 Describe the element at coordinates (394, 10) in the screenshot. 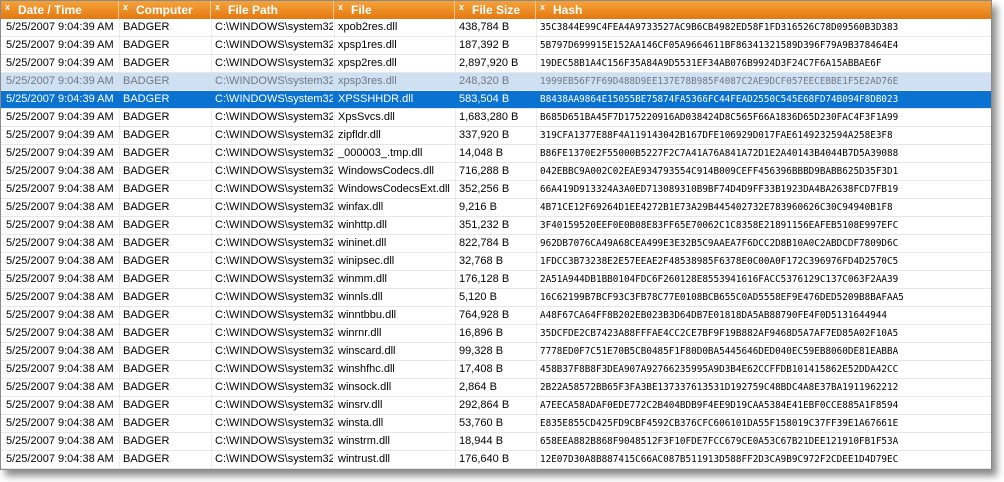

I see `column-header-file: x File` at that location.